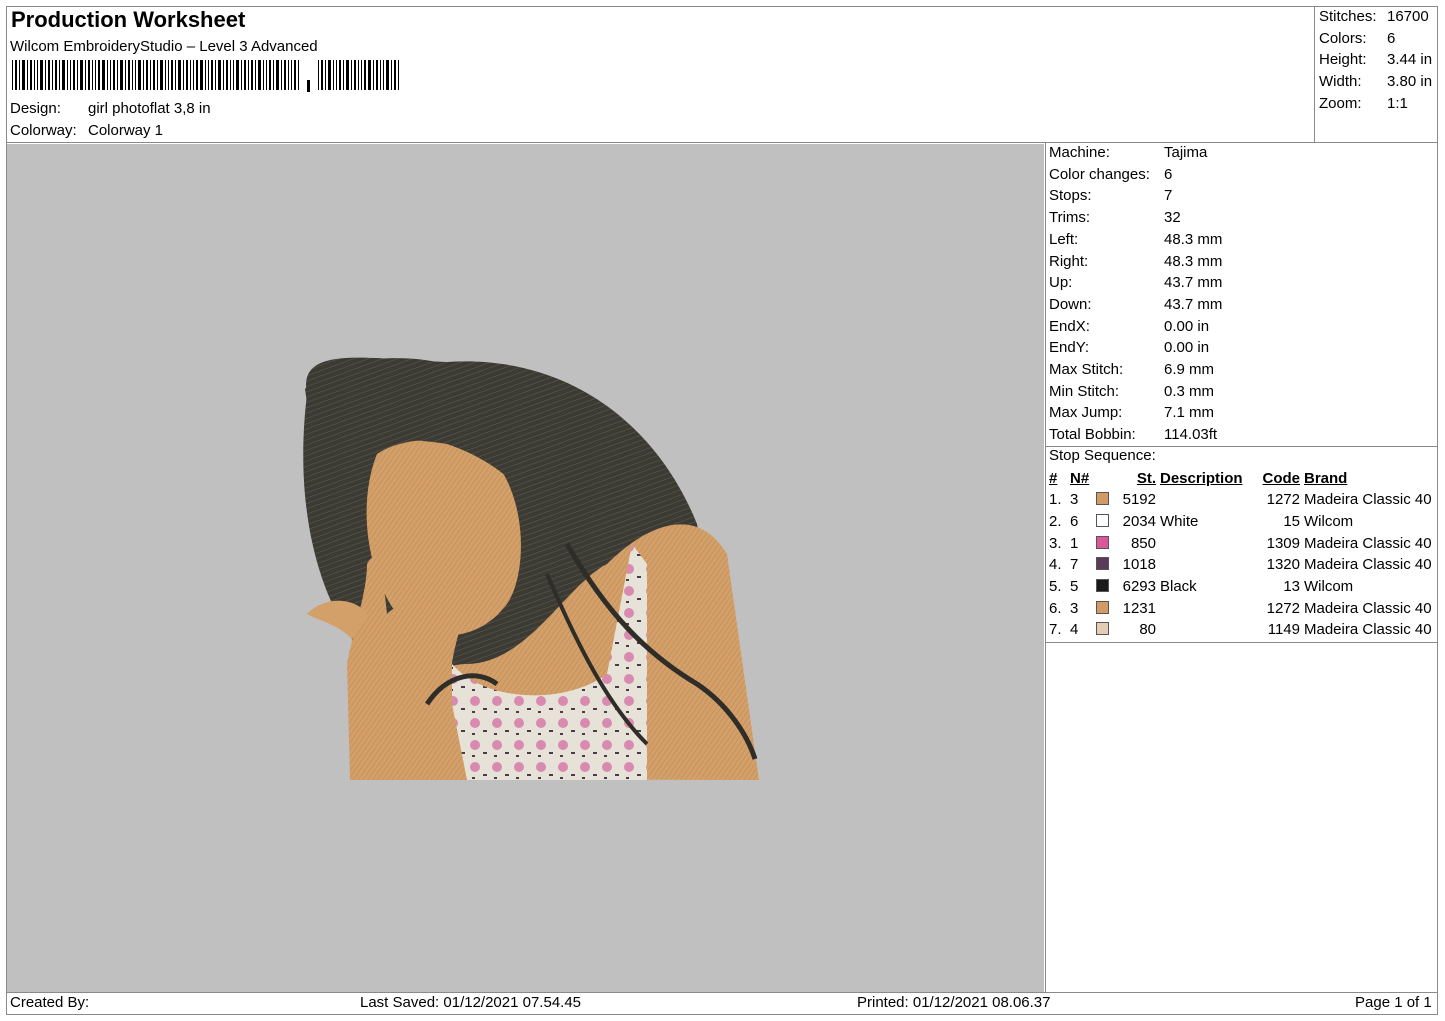 This screenshot has width=1445, height=1021. Describe the element at coordinates (1340, 82) in the screenshot. I see `stat-label: Width:` at that location.